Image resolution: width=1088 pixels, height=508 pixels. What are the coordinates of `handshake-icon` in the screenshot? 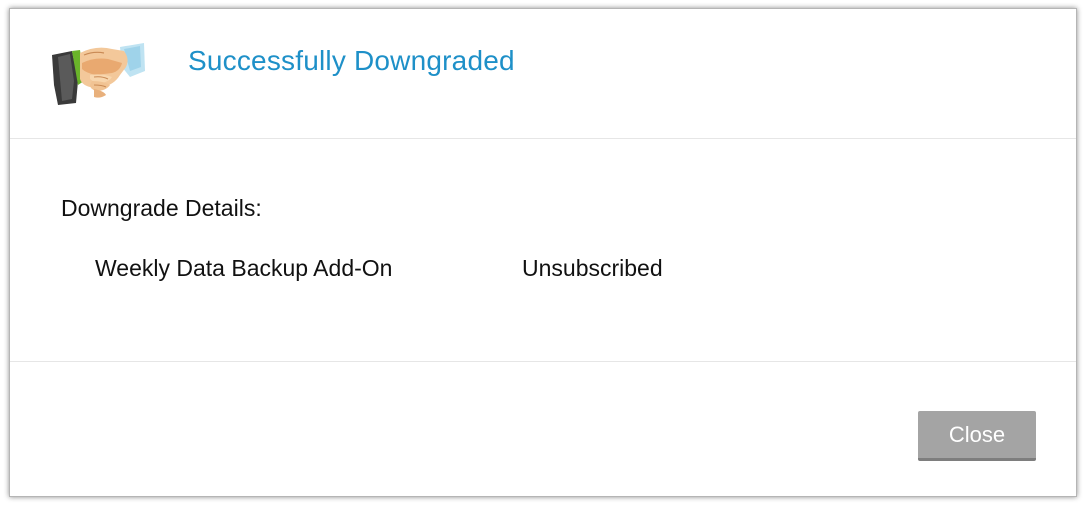 It's located at (98, 74).